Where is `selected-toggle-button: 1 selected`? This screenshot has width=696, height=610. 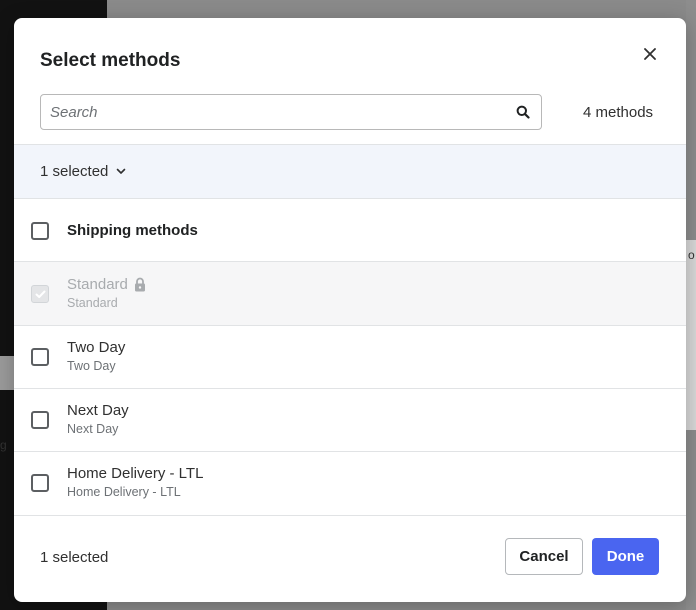
selected-toggle-button: 1 selected is located at coordinates (83, 171).